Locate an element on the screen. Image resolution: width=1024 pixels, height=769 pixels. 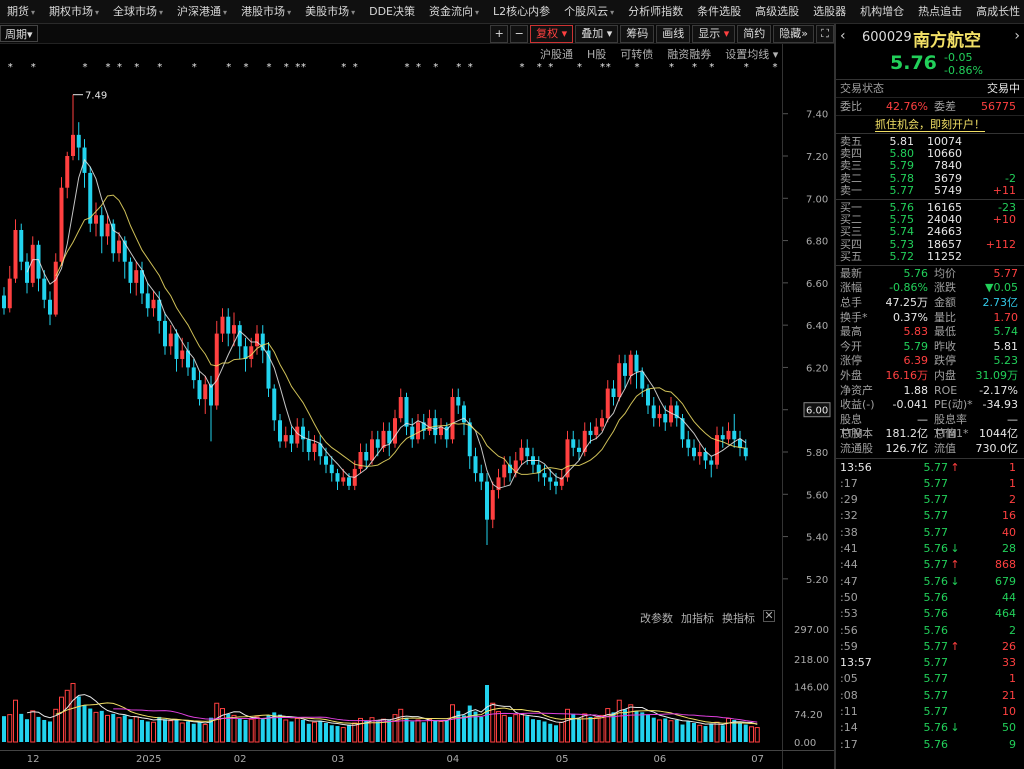
sub-link-2: 可转债 is located at coordinates (636, 54).